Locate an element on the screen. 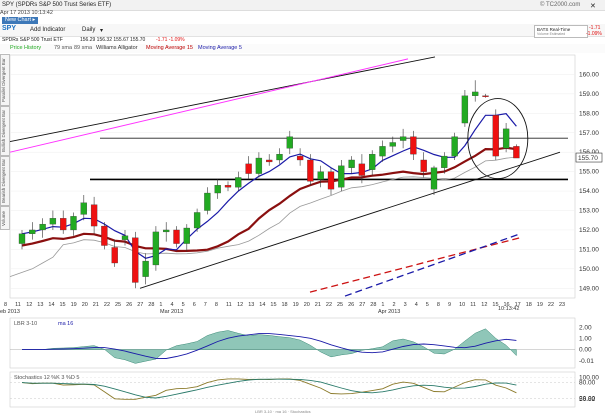  y-tick-label: 152.00 is located at coordinates (589, 230).